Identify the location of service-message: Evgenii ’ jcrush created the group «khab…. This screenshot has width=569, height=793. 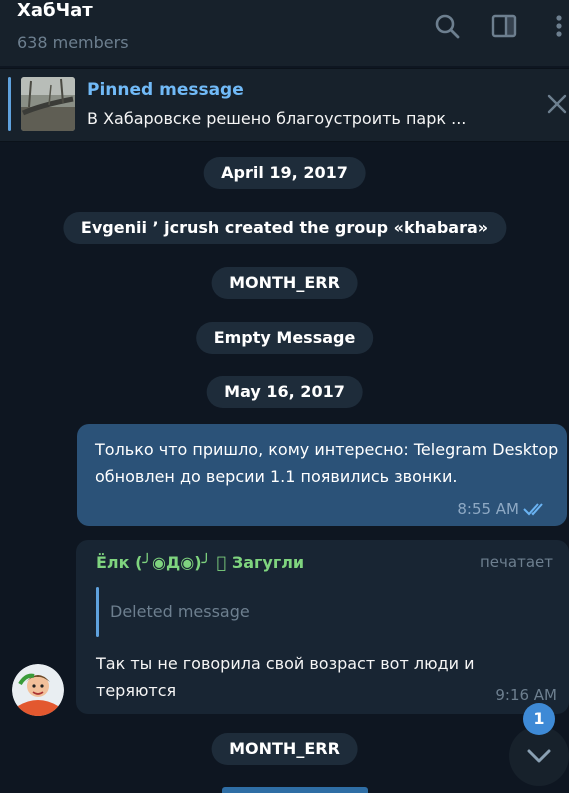
(284, 228).